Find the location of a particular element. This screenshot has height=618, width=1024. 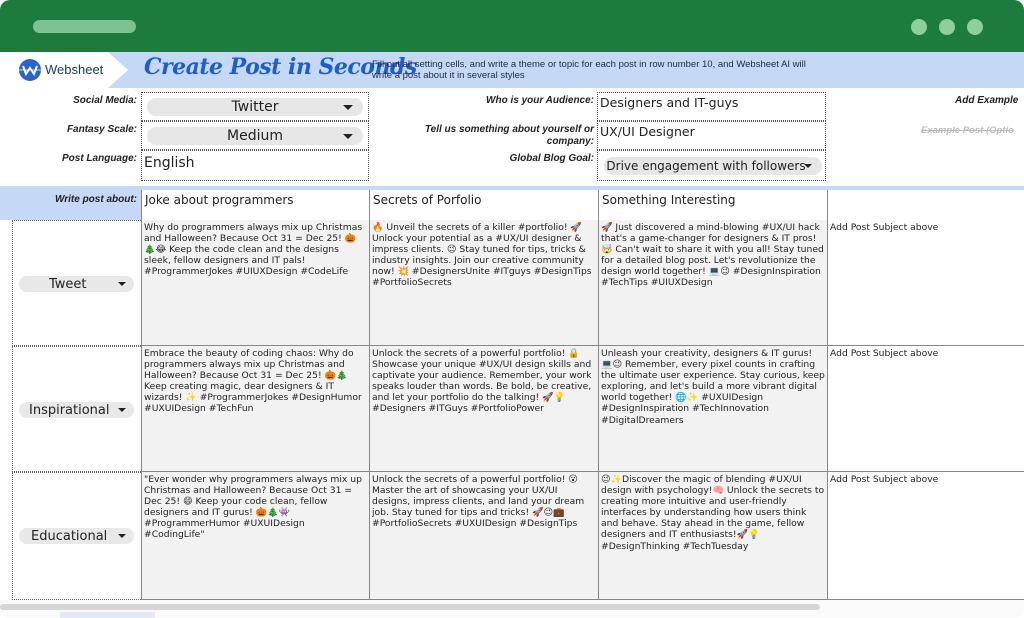

fantasy-scale-value: Medium is located at coordinates (255, 136).